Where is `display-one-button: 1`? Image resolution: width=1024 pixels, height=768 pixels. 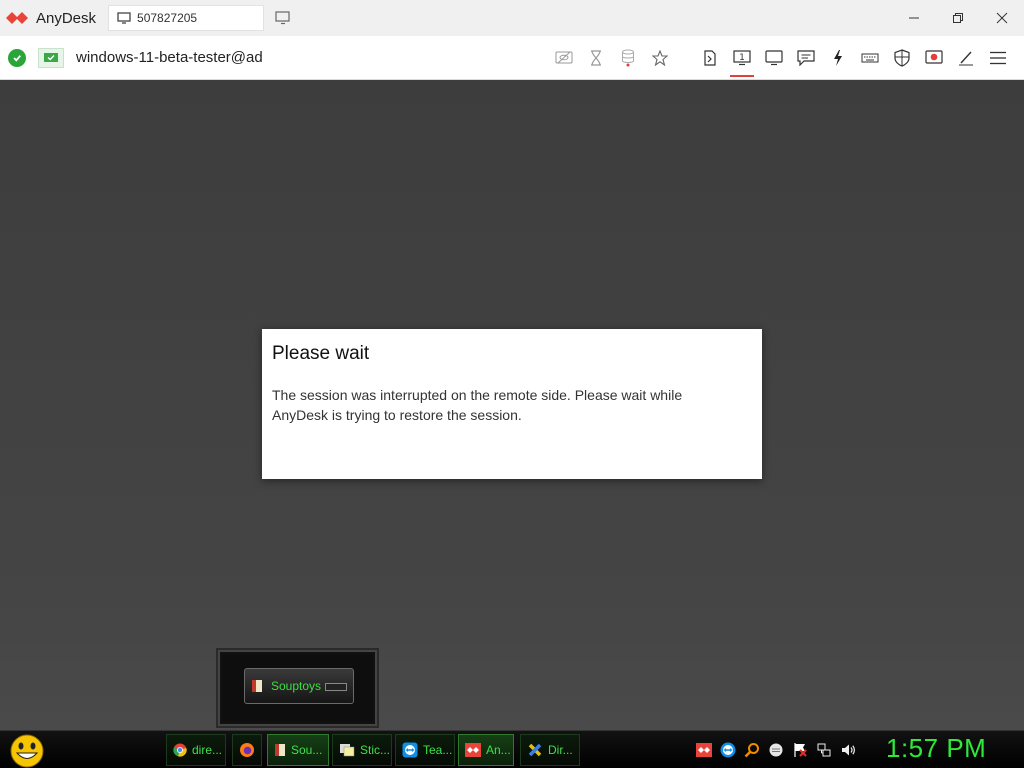
display-one-button: 1 is located at coordinates (742, 59).